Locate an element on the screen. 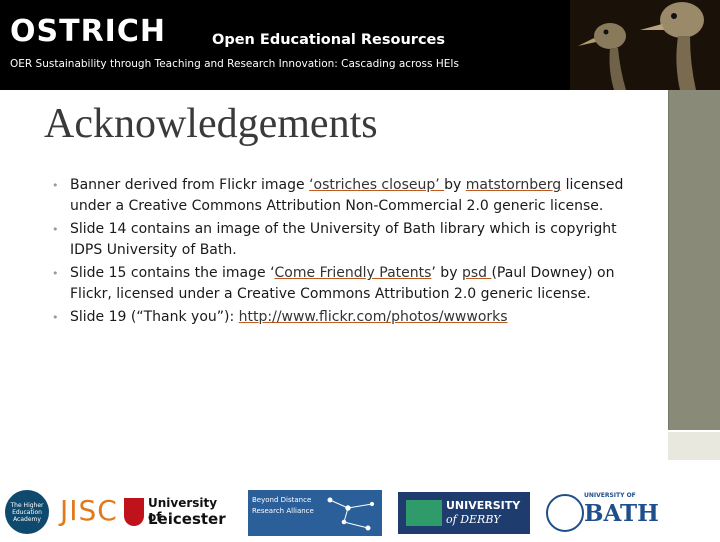 The image size is (720, 542). item-text: Banner derived from Flickr image is located at coordinates (190, 185).